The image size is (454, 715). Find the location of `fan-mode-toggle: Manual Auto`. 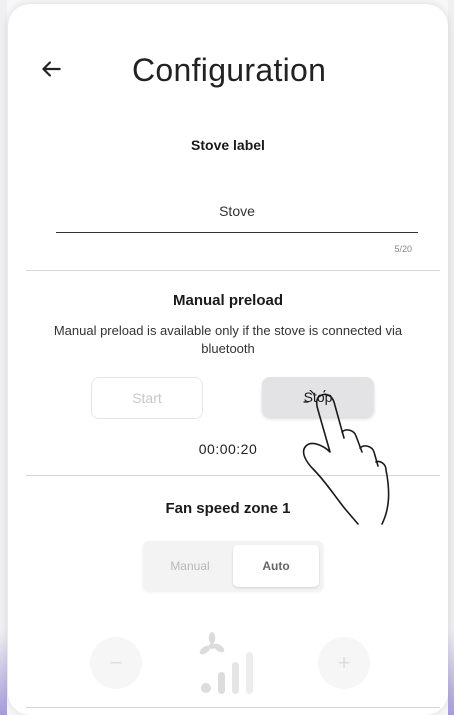

fan-mode-toggle: Manual Auto is located at coordinates (233, 566).